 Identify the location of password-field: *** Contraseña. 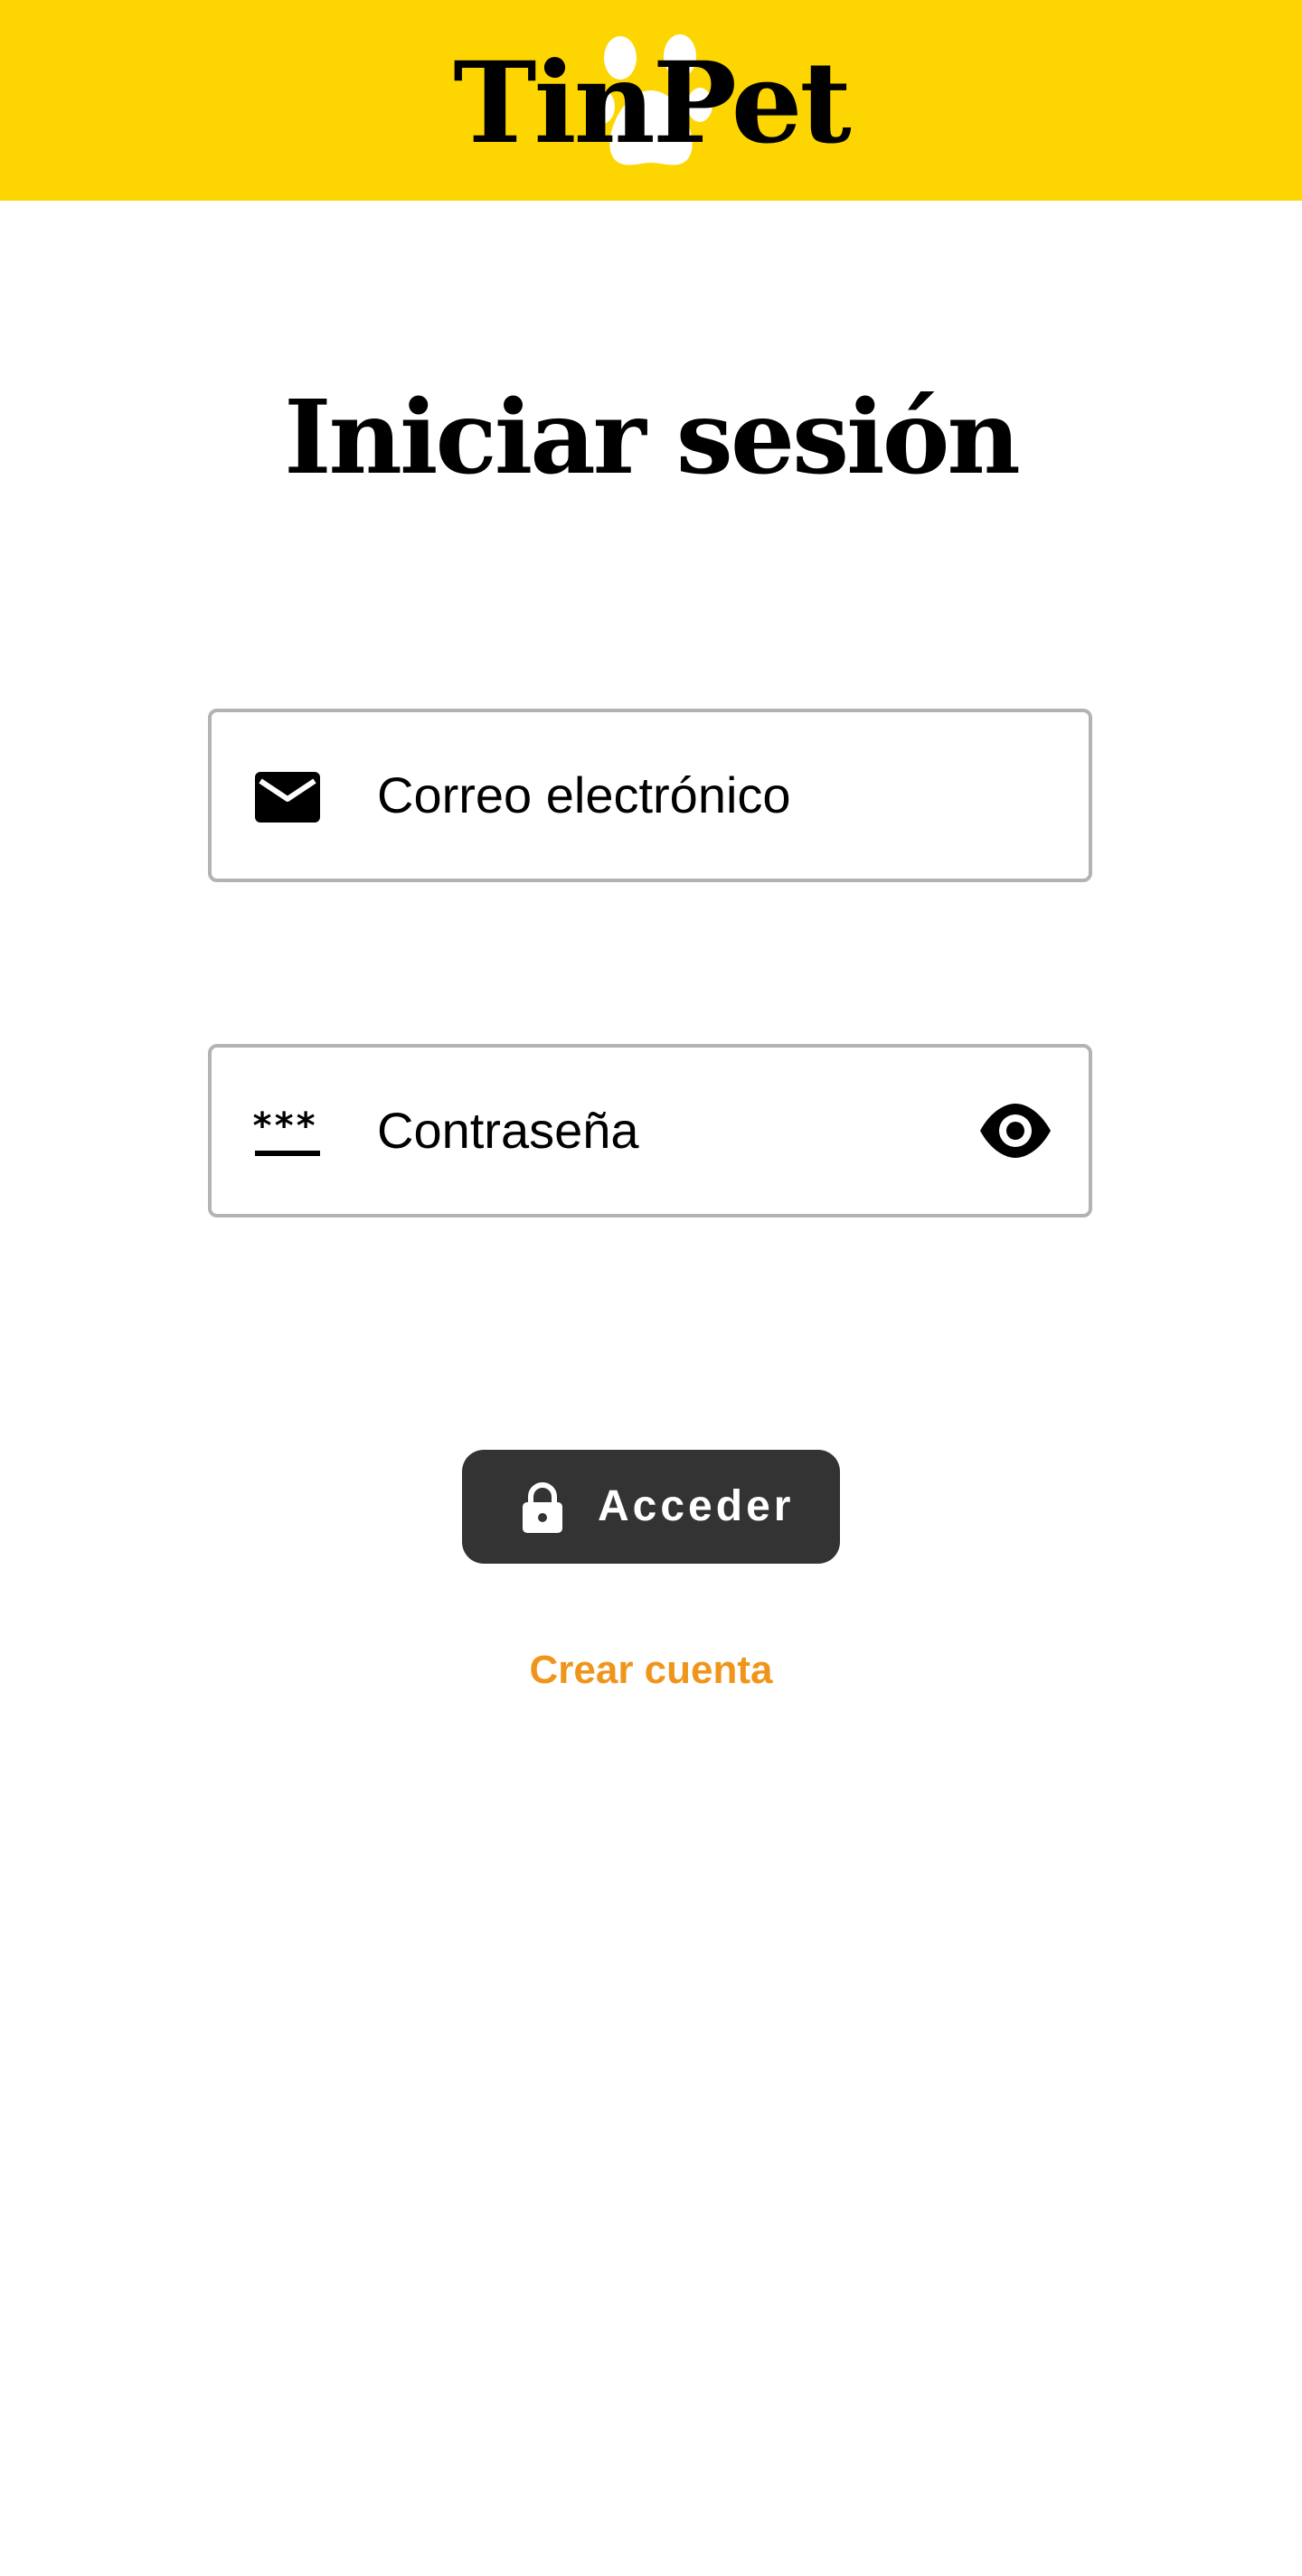
(650, 1130).